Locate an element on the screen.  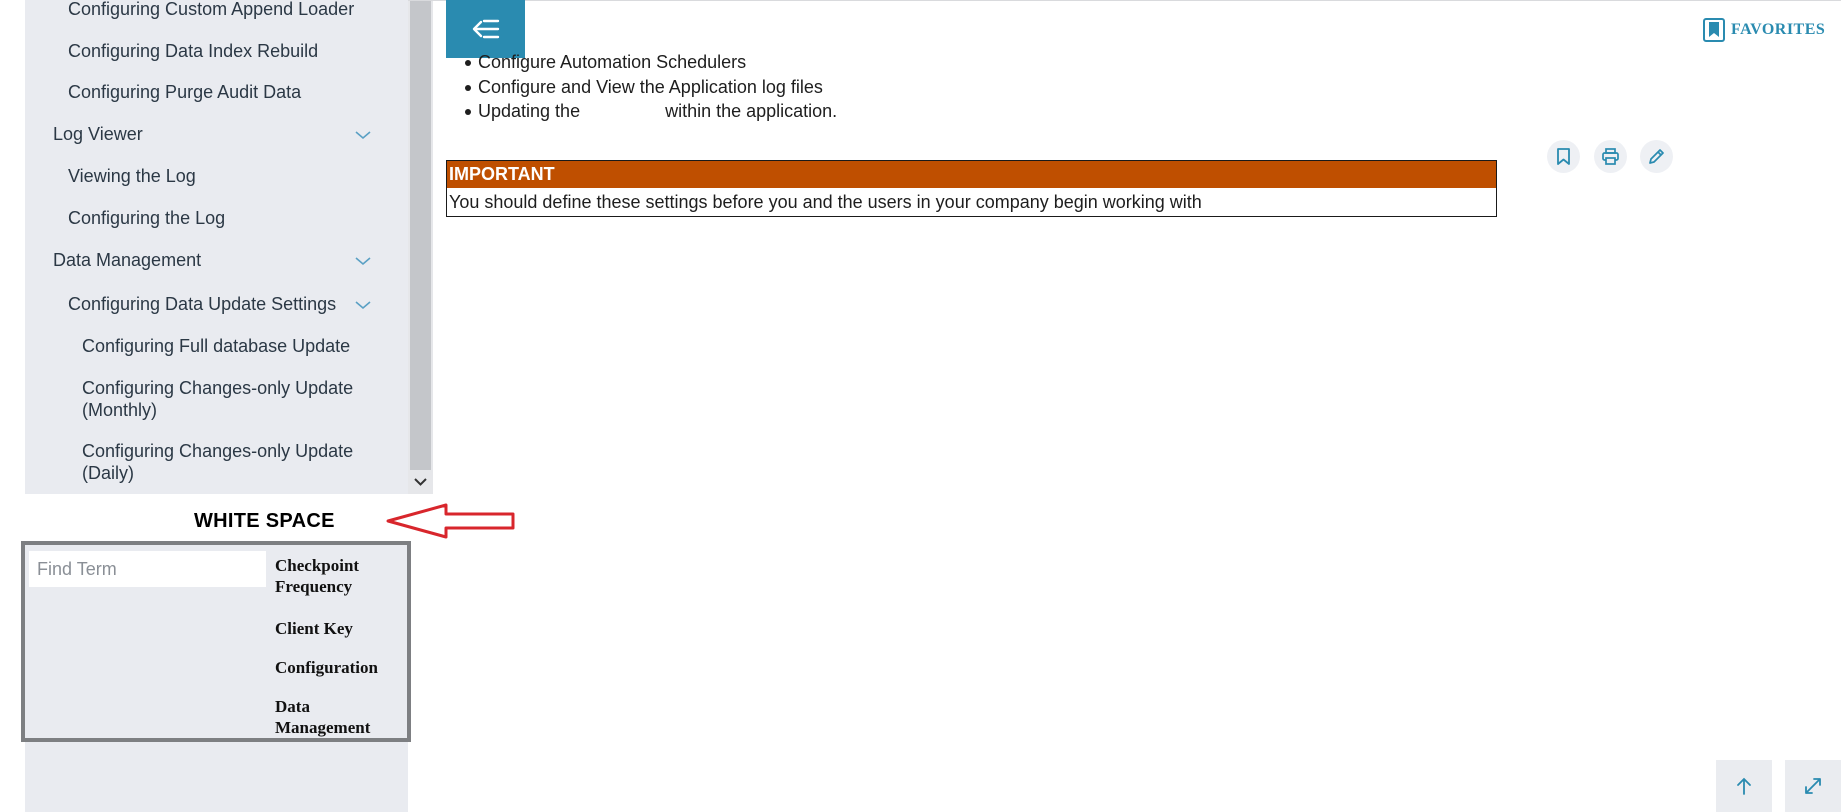
favorites-label: FAVORITES is located at coordinates (1778, 29).